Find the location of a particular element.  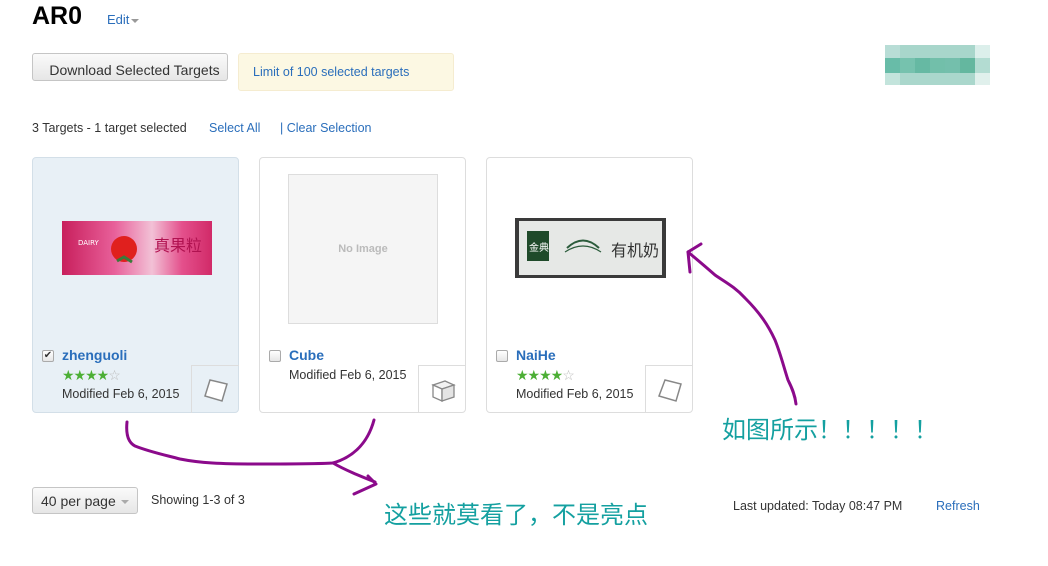

showing-count: Showing 1-3 of 3 is located at coordinates (198, 500).